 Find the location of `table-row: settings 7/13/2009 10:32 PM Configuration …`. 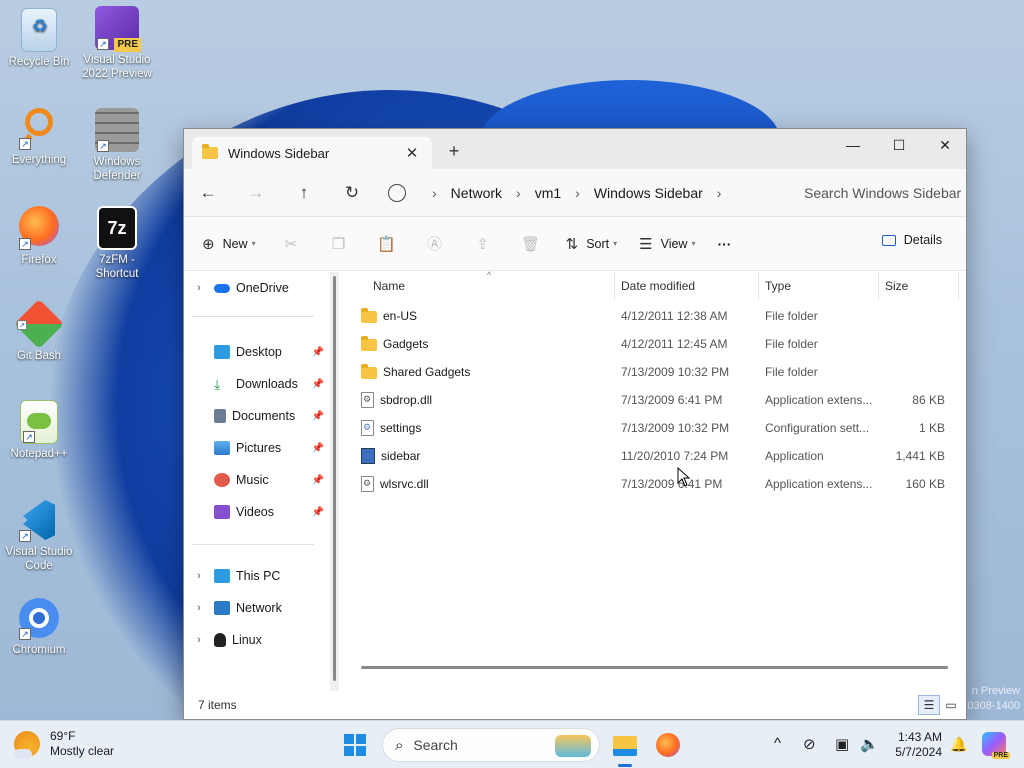

table-row: settings 7/13/2009 10:32 PM Configuration … is located at coordinates (652, 428).